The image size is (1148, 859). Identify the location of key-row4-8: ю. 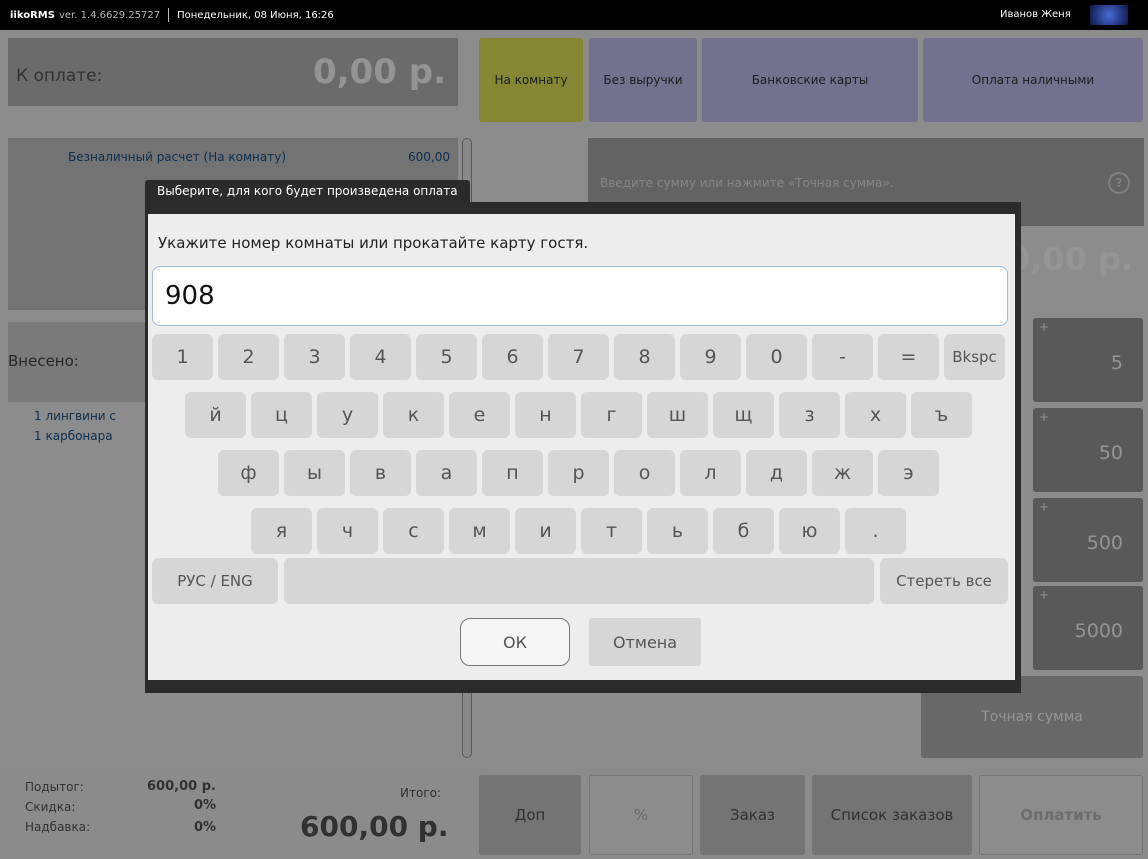
(809, 531).